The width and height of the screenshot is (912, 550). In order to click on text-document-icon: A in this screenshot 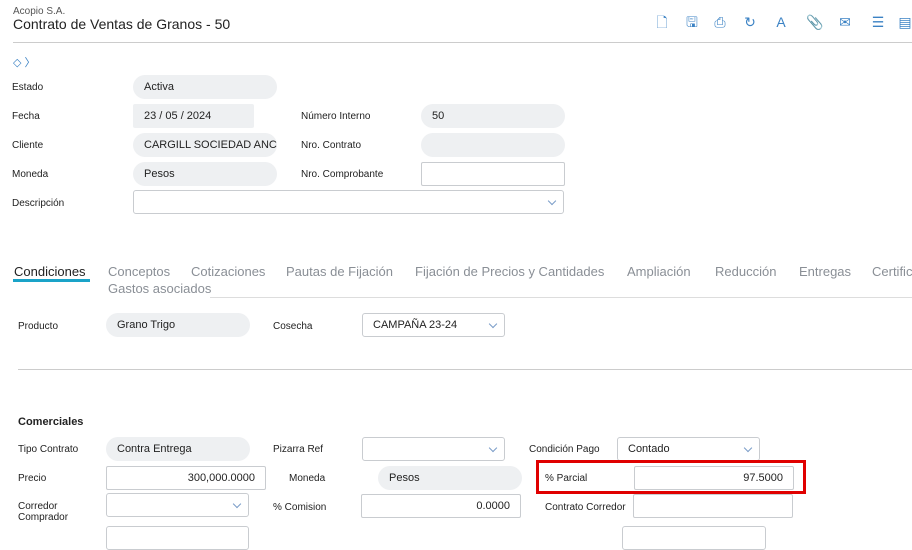, I will do `click(781, 22)`.